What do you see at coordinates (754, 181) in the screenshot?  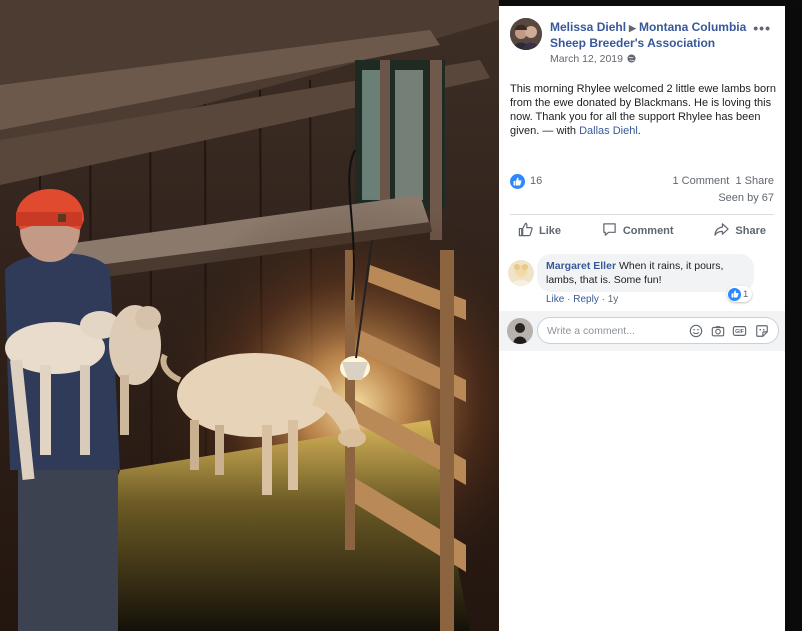 I see `share-count-link: 1 Share` at bounding box center [754, 181].